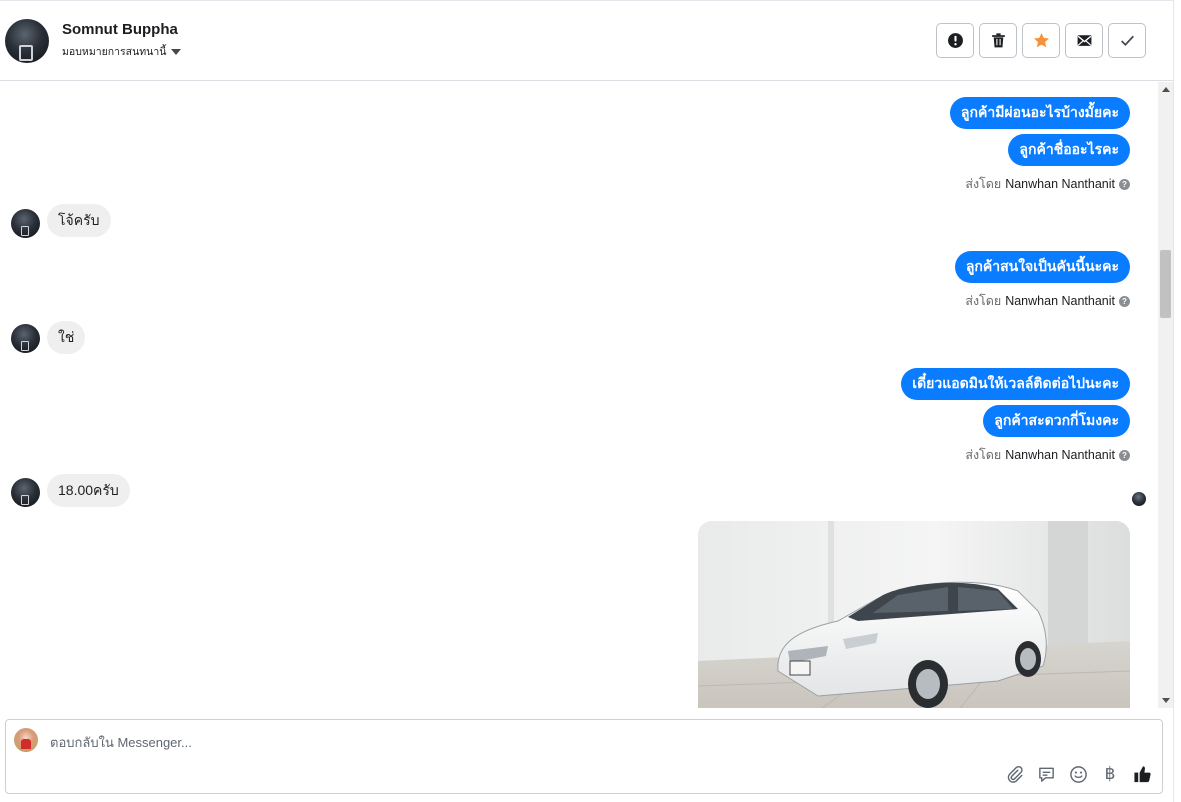 The image size is (1181, 802). I want to click on envelope-icon, so click(1084, 40).